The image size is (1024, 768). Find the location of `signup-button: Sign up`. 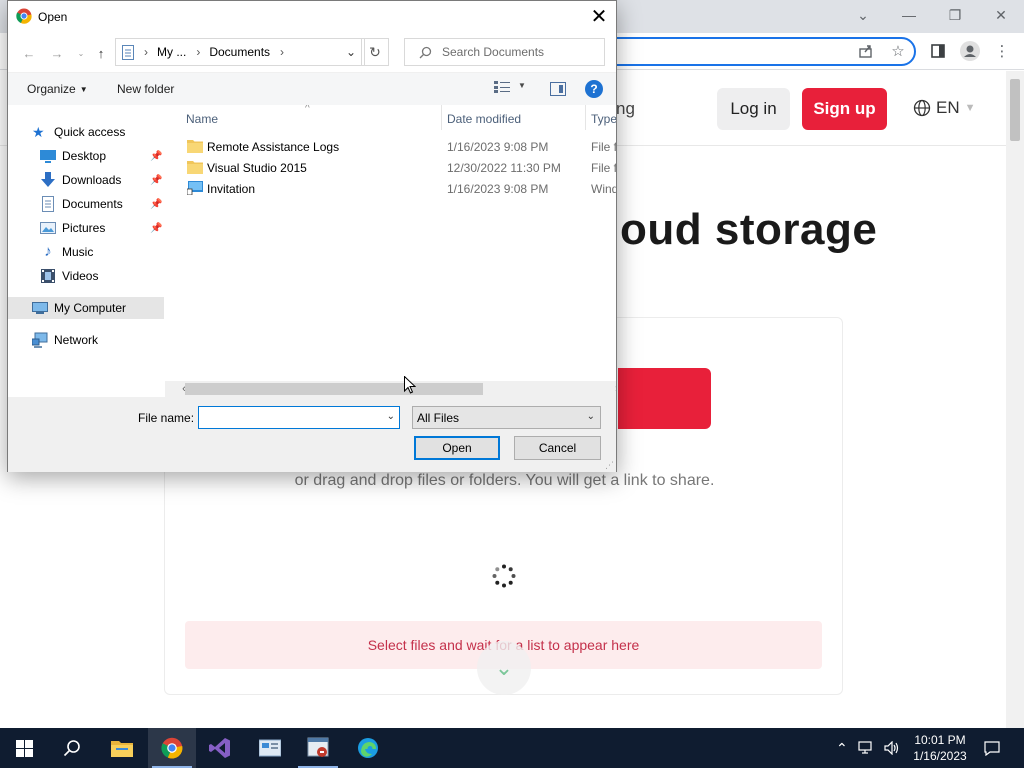

signup-button: Sign up is located at coordinates (844, 109).